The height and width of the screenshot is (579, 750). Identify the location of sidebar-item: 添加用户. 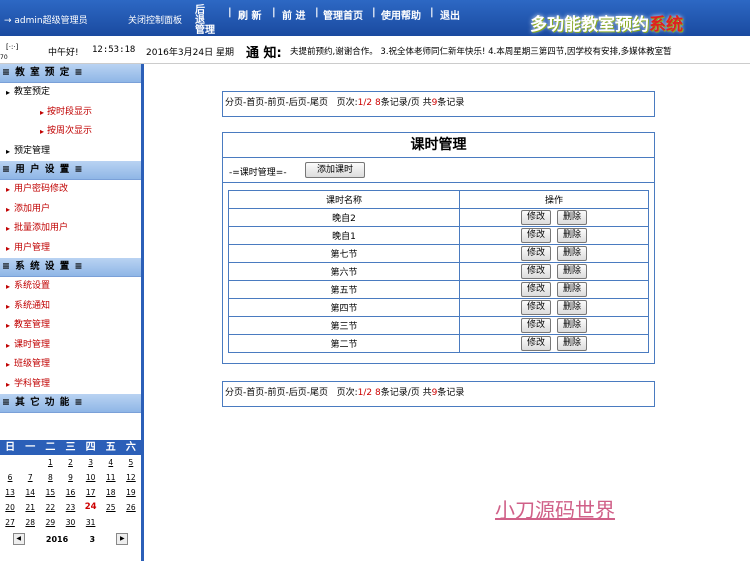
(70, 210).